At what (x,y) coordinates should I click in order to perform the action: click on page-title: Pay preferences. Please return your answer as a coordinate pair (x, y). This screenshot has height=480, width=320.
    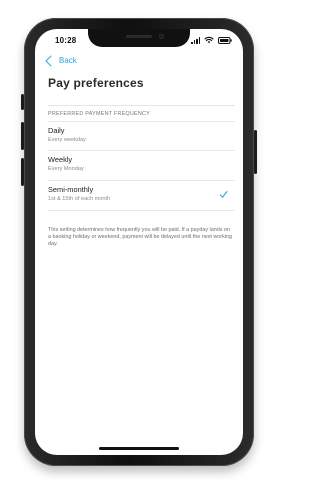
    Looking at the image, I should click on (96, 83).